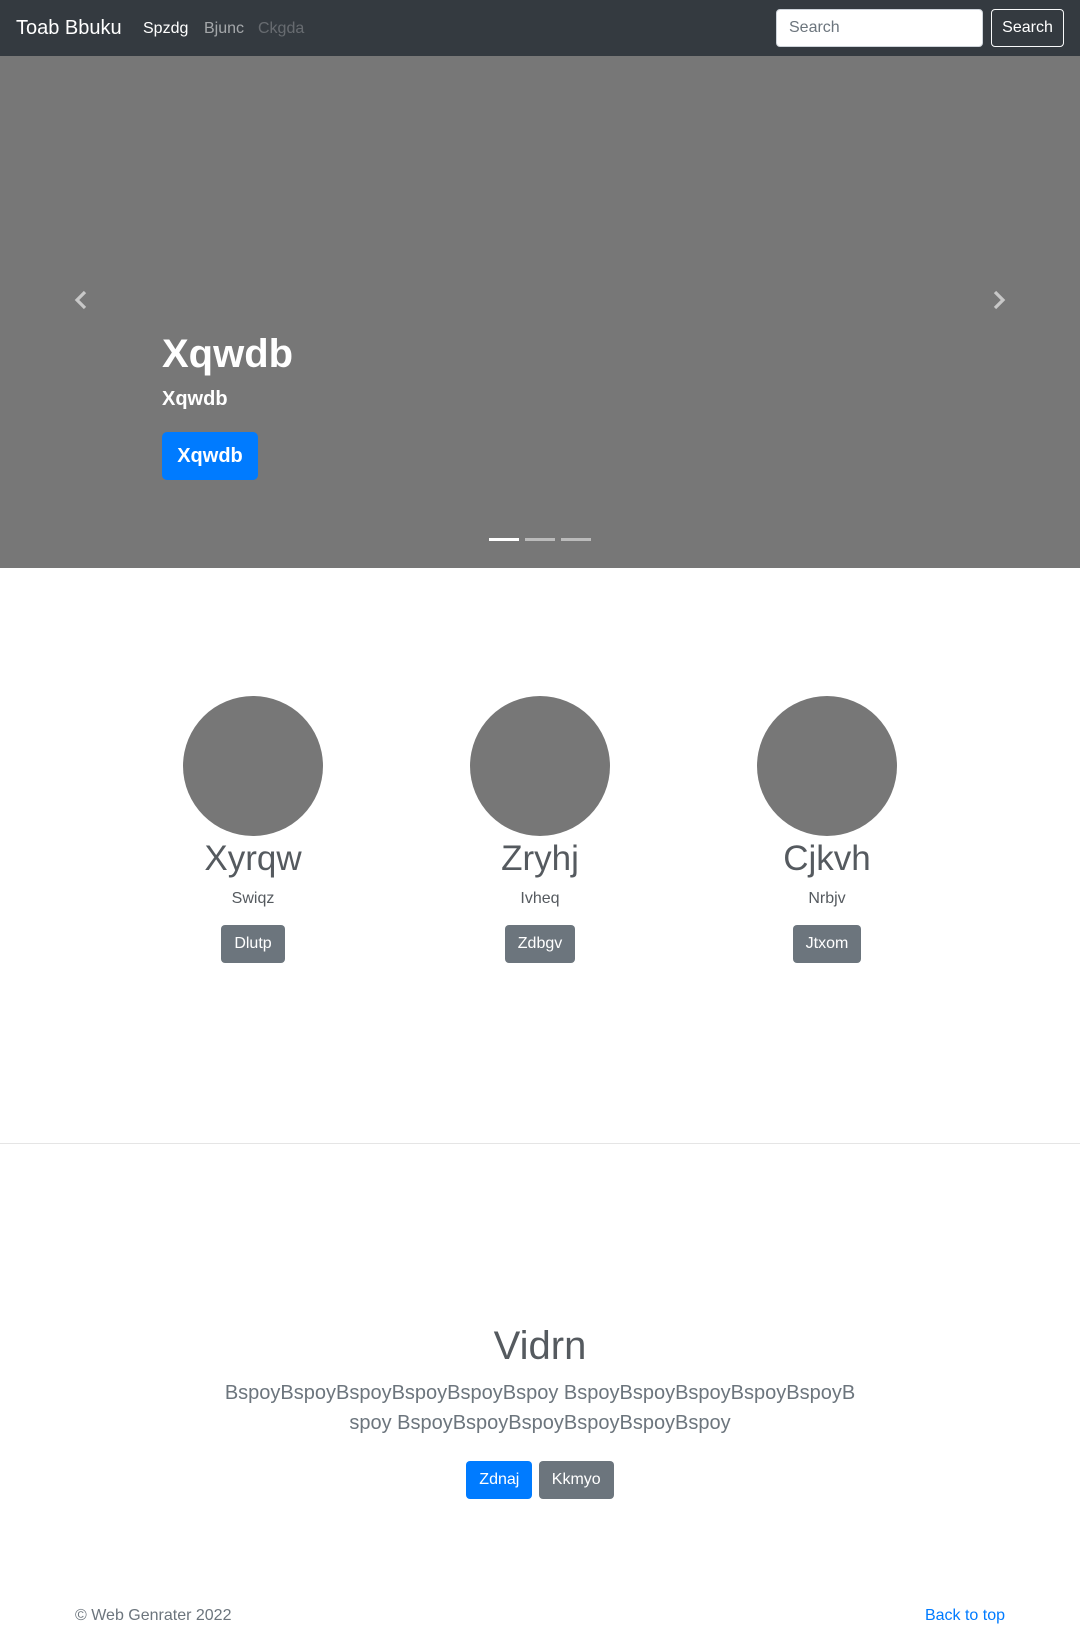  What do you see at coordinates (1027, 28) in the screenshot?
I see `search-button: Search` at bounding box center [1027, 28].